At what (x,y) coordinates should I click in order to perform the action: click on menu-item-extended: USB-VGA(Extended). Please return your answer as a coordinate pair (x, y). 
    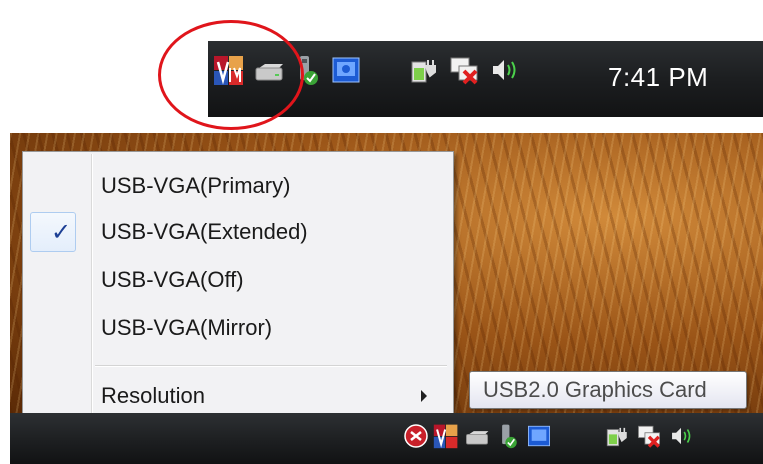
    Looking at the image, I should click on (204, 232).